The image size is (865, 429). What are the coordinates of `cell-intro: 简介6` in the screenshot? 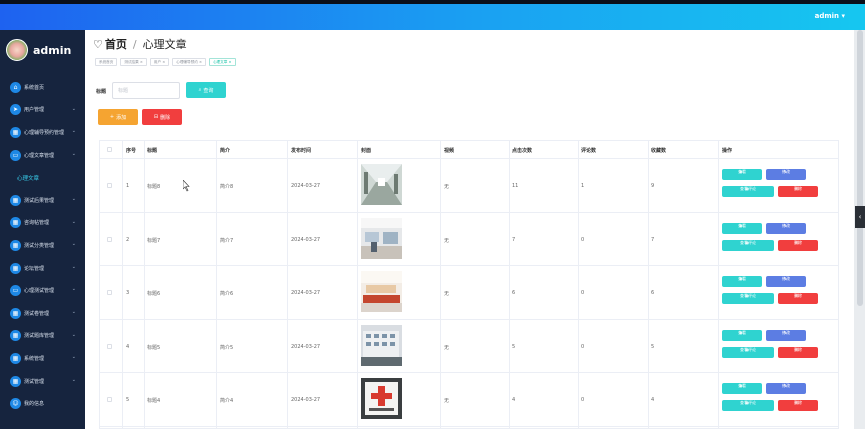 It's located at (227, 294).